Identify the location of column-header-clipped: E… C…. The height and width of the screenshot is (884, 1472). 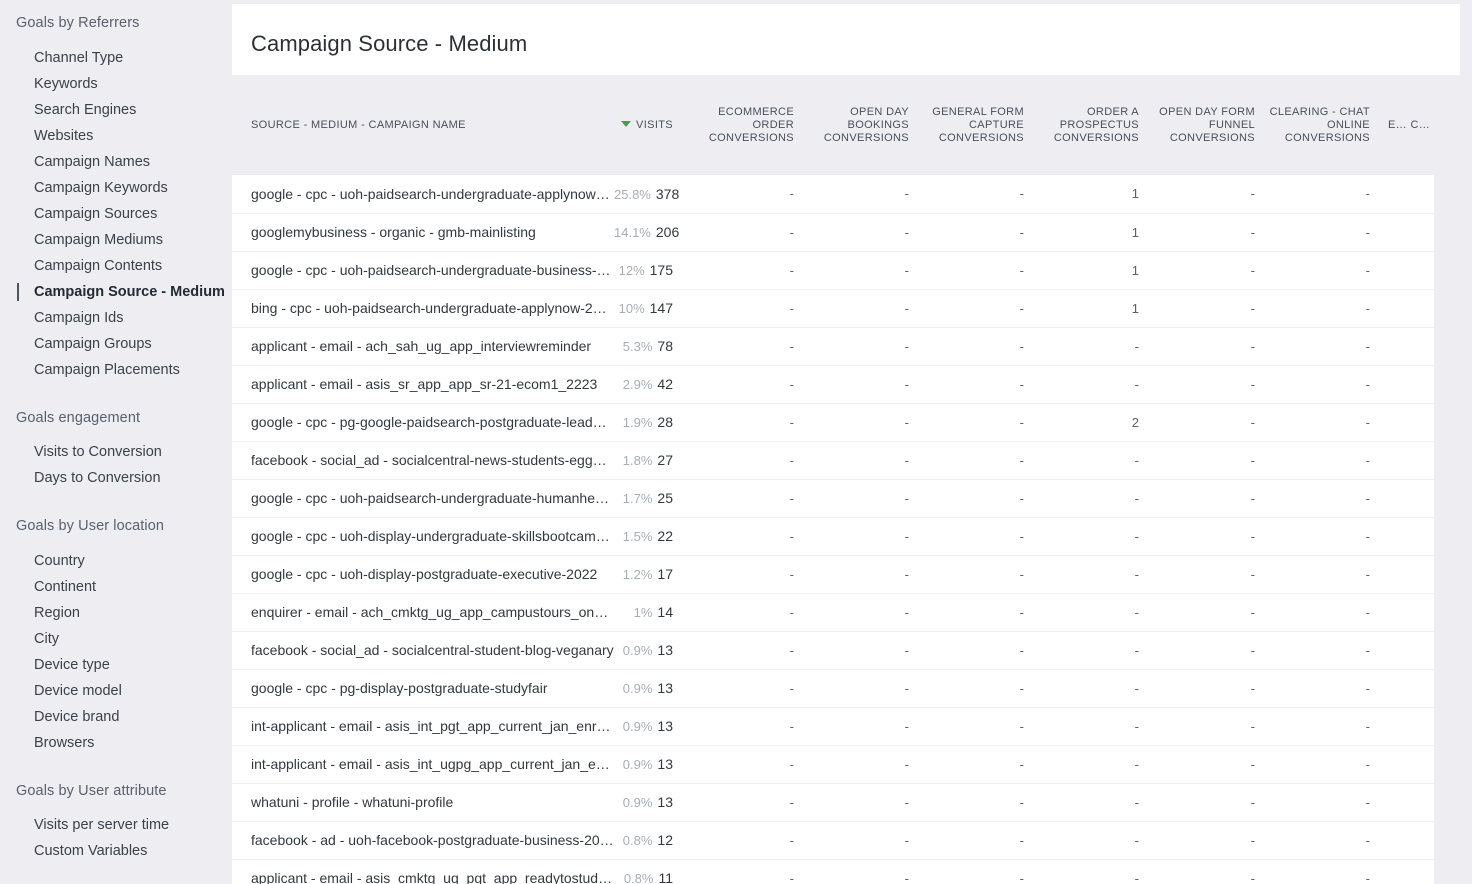
(1407, 125).